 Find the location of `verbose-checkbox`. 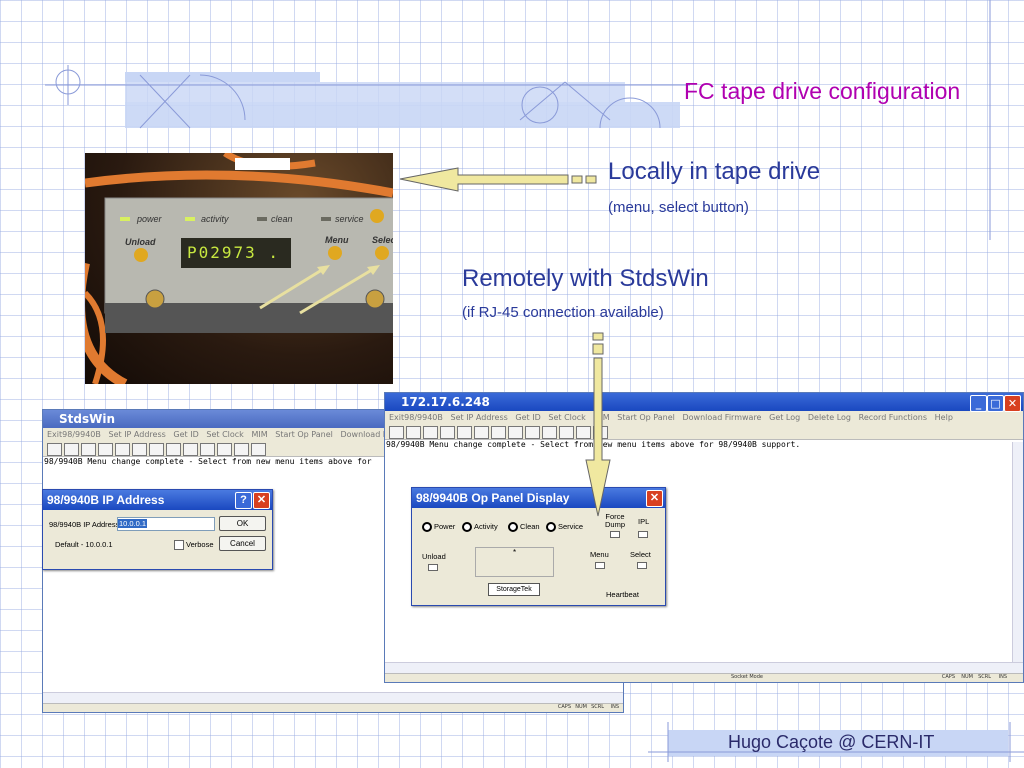

verbose-checkbox is located at coordinates (179, 545).